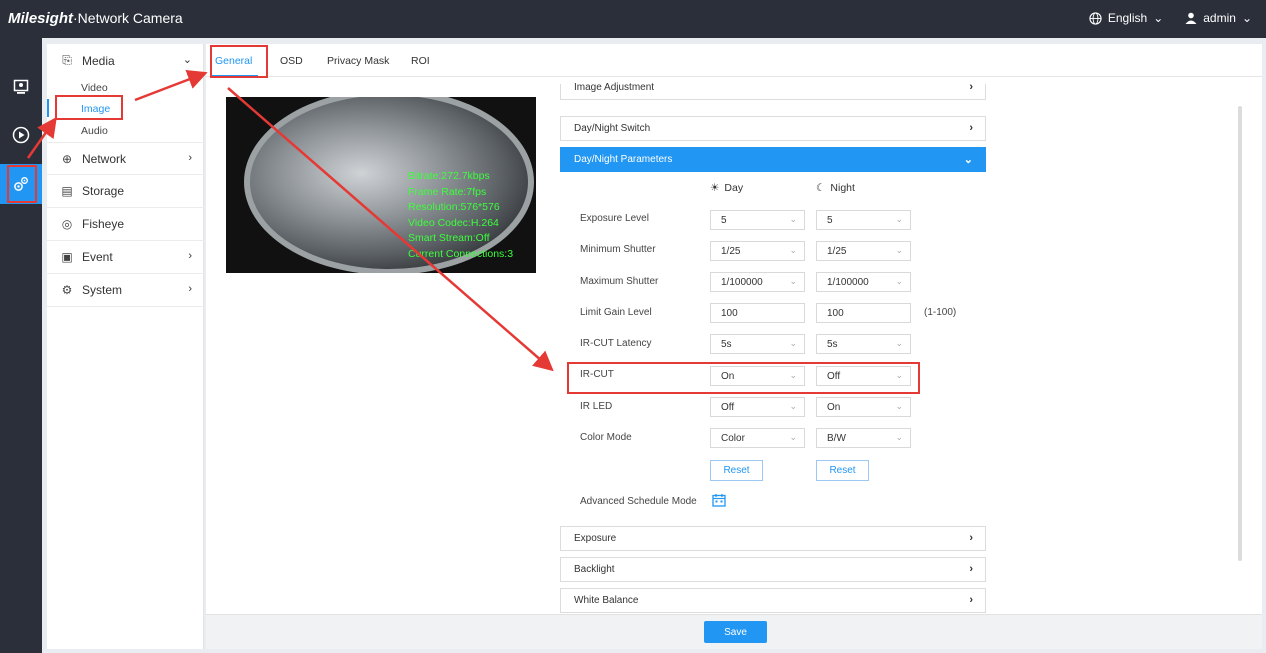 The height and width of the screenshot is (653, 1266). I want to click on brand: Milesight·Network Camera, so click(95, 18).